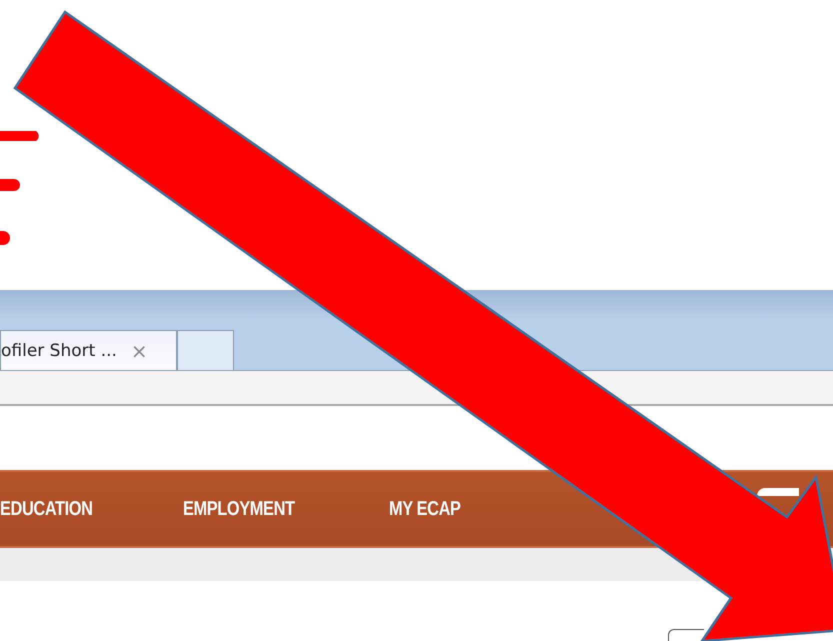 The image size is (833, 641). Describe the element at coordinates (238, 509) in the screenshot. I see `nav-link: EMPLOYMENT` at that location.